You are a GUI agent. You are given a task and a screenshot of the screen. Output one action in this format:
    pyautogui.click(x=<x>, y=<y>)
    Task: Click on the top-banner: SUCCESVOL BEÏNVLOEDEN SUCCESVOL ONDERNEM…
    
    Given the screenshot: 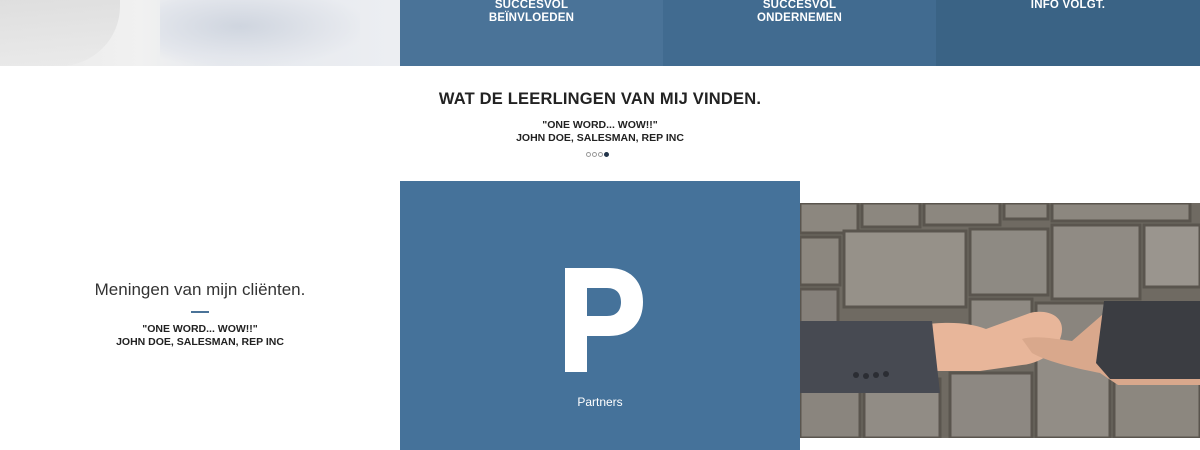 What is the action you would take?
    pyautogui.click(x=600, y=33)
    